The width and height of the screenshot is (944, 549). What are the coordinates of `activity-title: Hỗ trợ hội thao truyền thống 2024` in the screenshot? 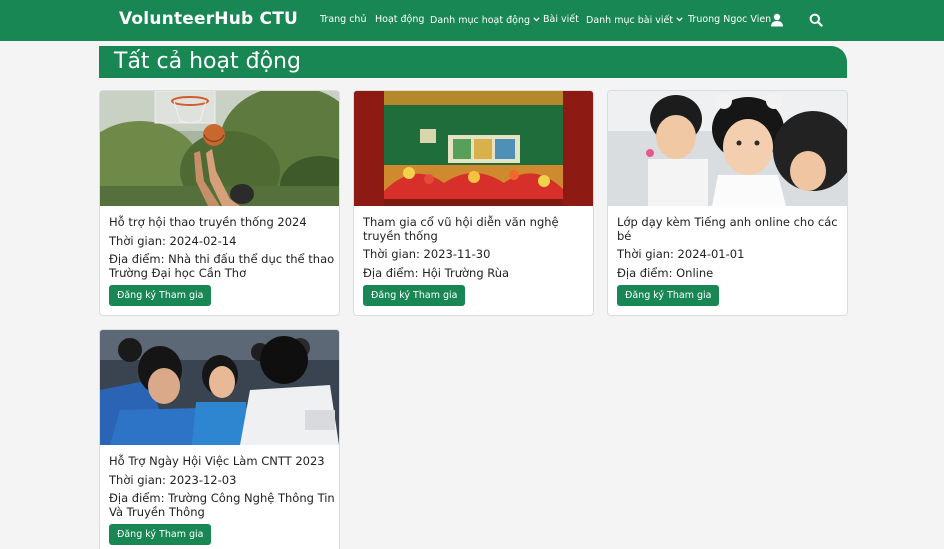 It's located at (208, 222).